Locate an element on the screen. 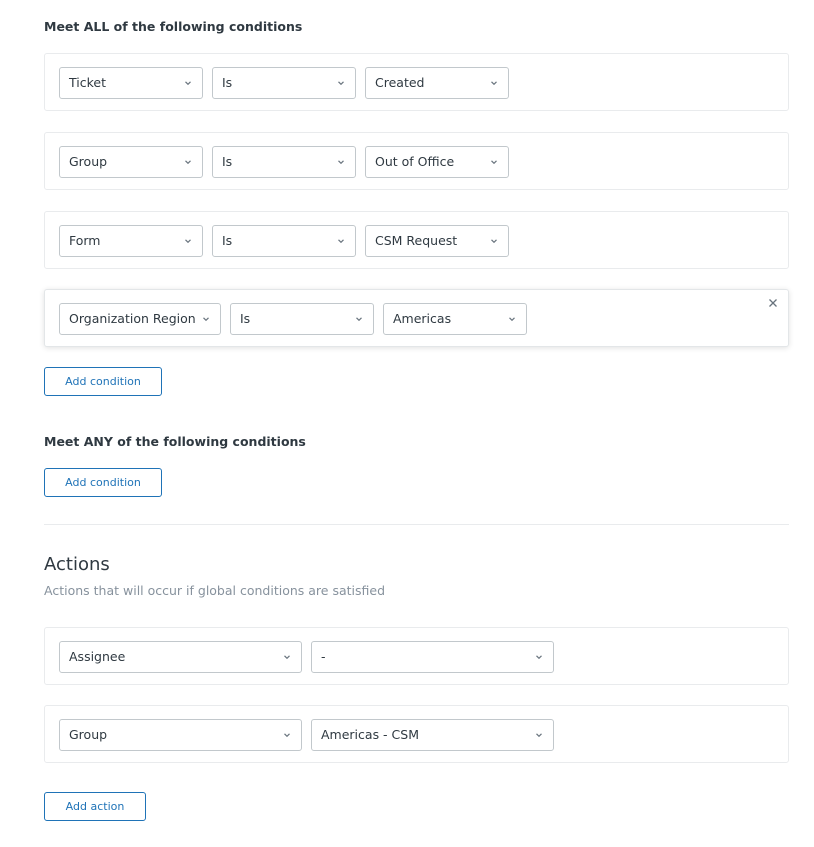 This screenshot has width=814, height=847. condition-row: Form Is CSM Request is located at coordinates (416, 240).